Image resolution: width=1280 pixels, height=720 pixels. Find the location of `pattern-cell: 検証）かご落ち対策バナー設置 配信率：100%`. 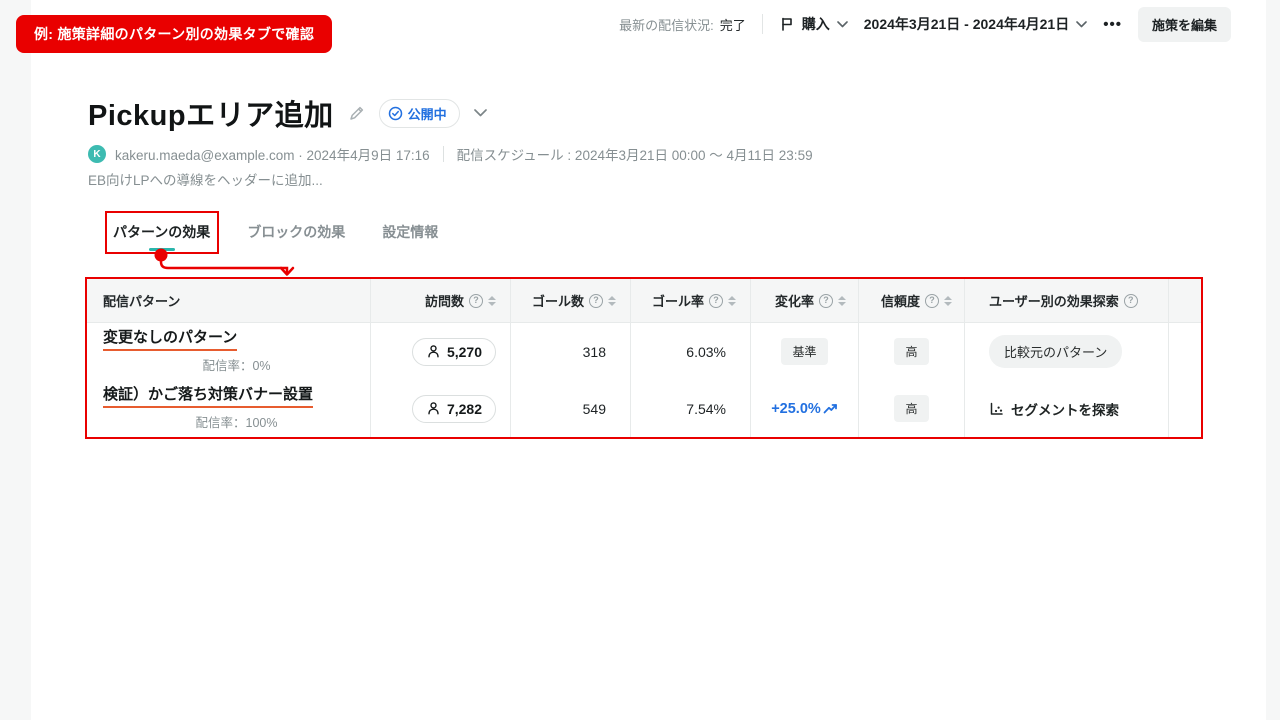

pattern-cell: 検証）かご落ち対策バナー設置 配信率：100% is located at coordinates (228, 408).